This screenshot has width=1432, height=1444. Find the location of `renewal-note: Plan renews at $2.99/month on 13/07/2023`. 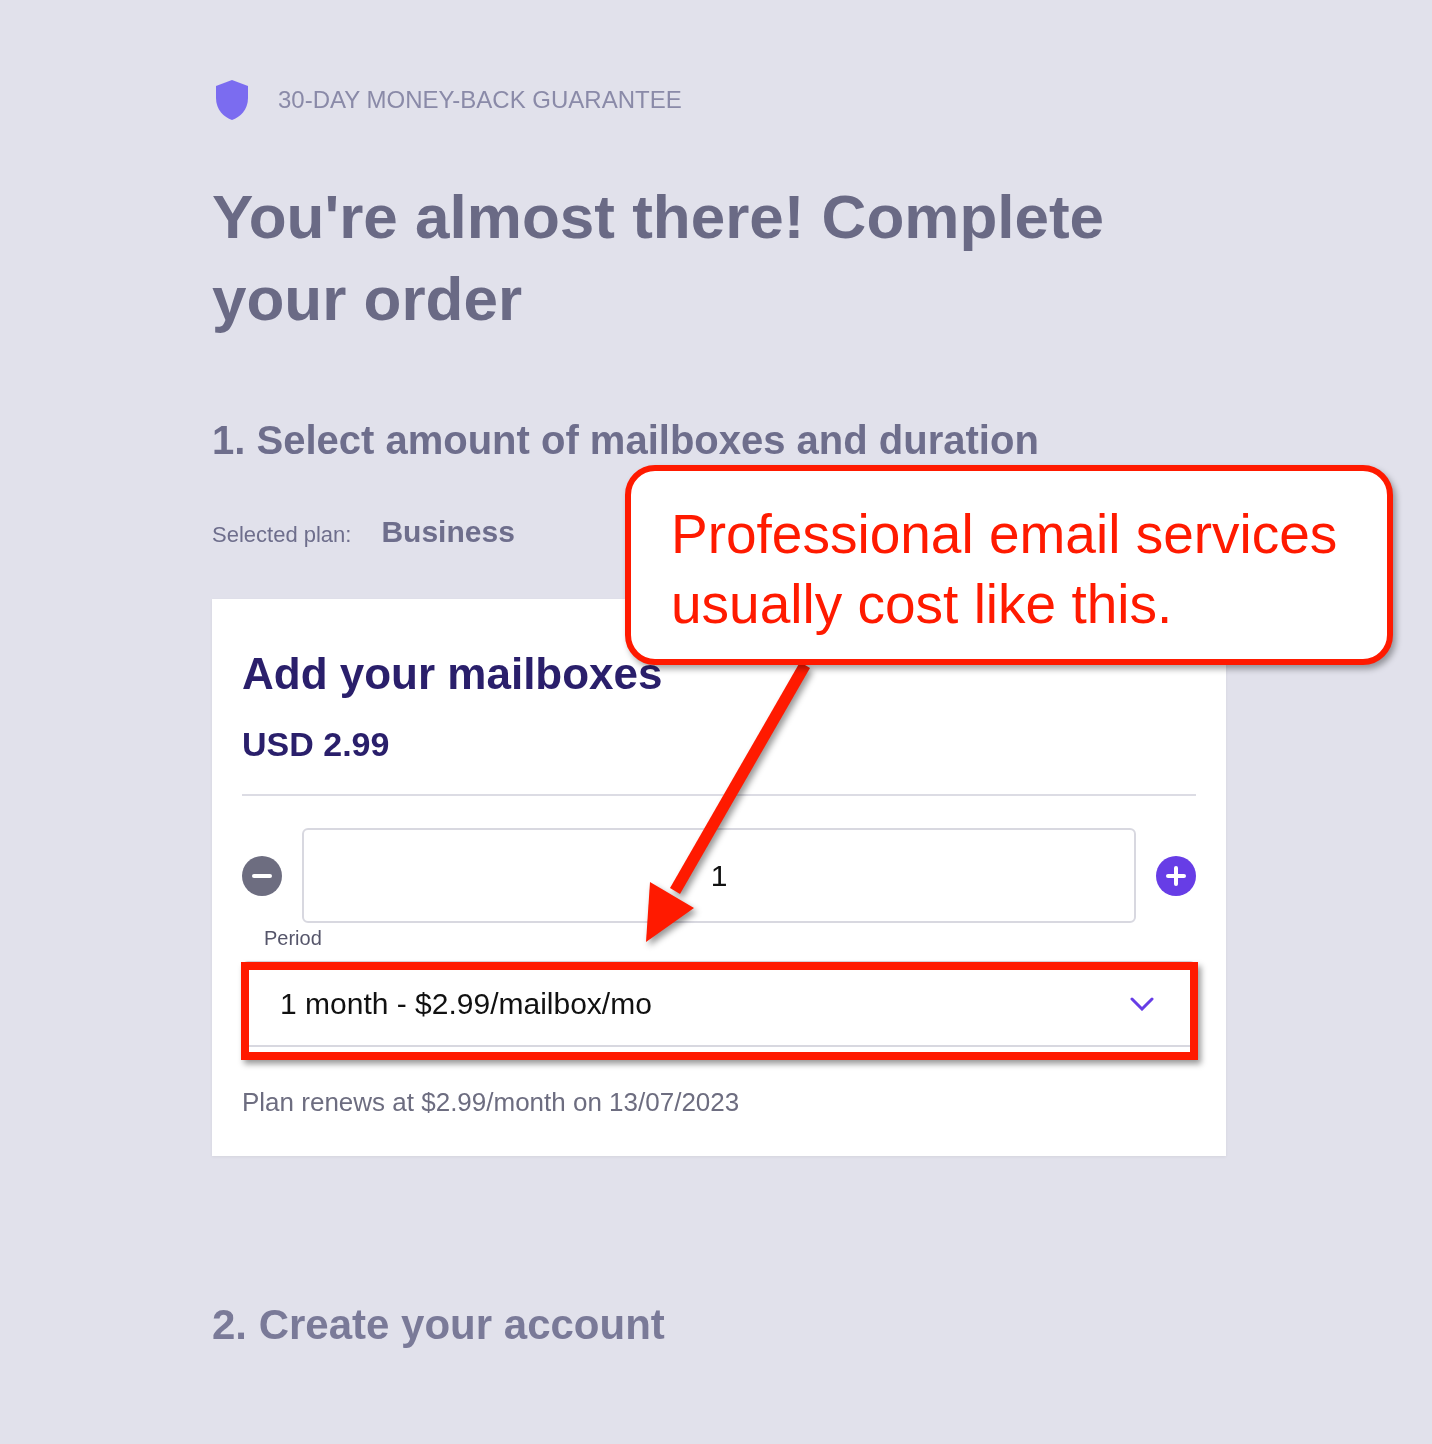

renewal-note: Plan renews at $2.99/month on 13/07/2023 is located at coordinates (491, 1102).